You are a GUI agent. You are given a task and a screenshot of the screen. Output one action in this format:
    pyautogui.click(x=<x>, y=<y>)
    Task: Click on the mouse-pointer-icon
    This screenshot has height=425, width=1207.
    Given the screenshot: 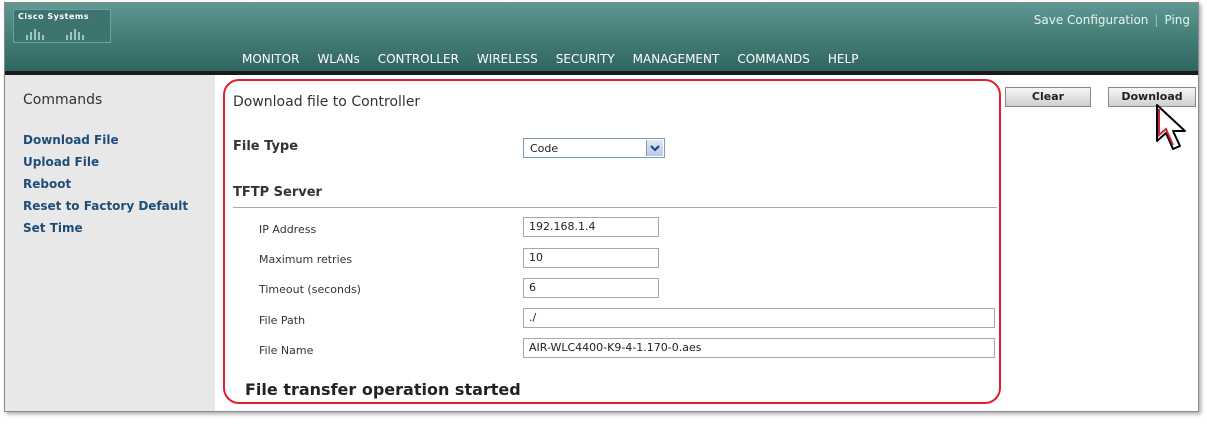 What is the action you would take?
    pyautogui.click(x=1171, y=127)
    